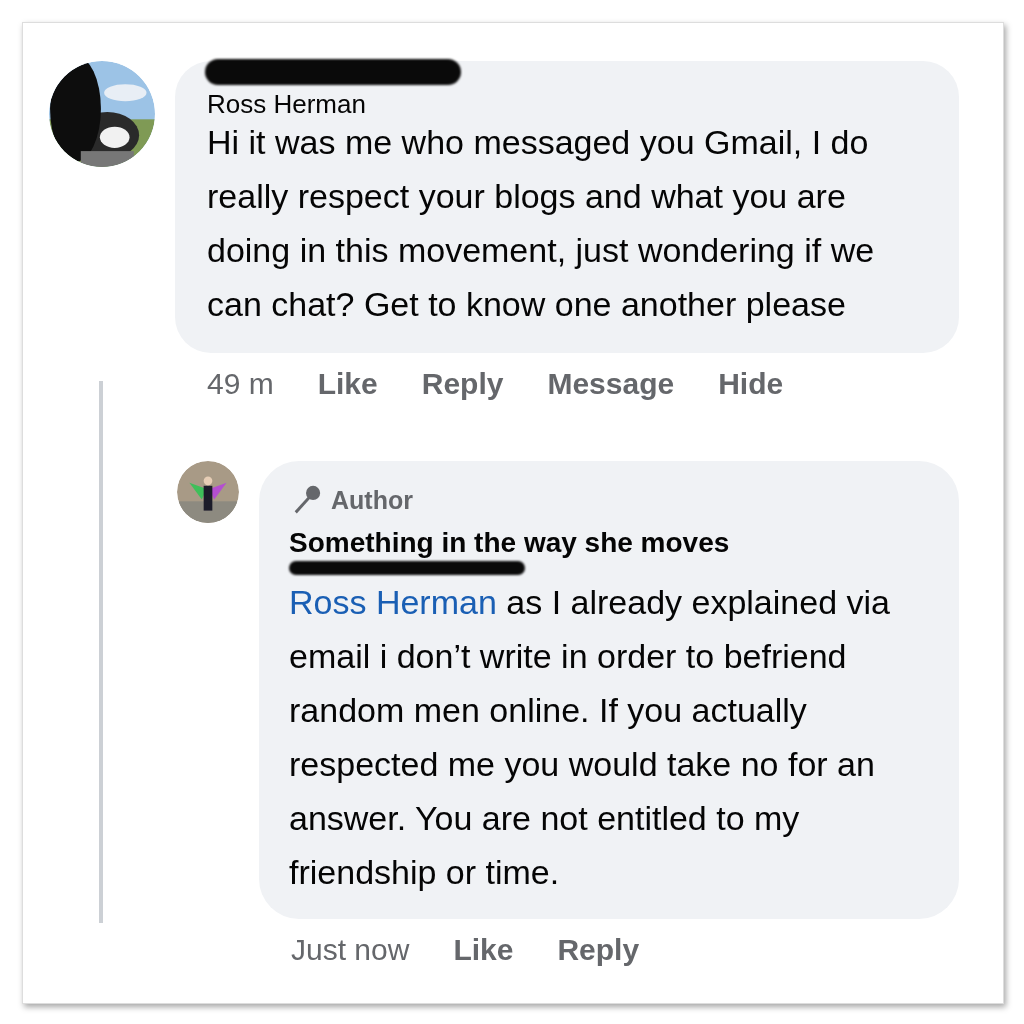 Image resolution: width=1024 pixels, height=1024 pixels. What do you see at coordinates (240, 384) in the screenshot?
I see `timestamp: 49 m` at bounding box center [240, 384].